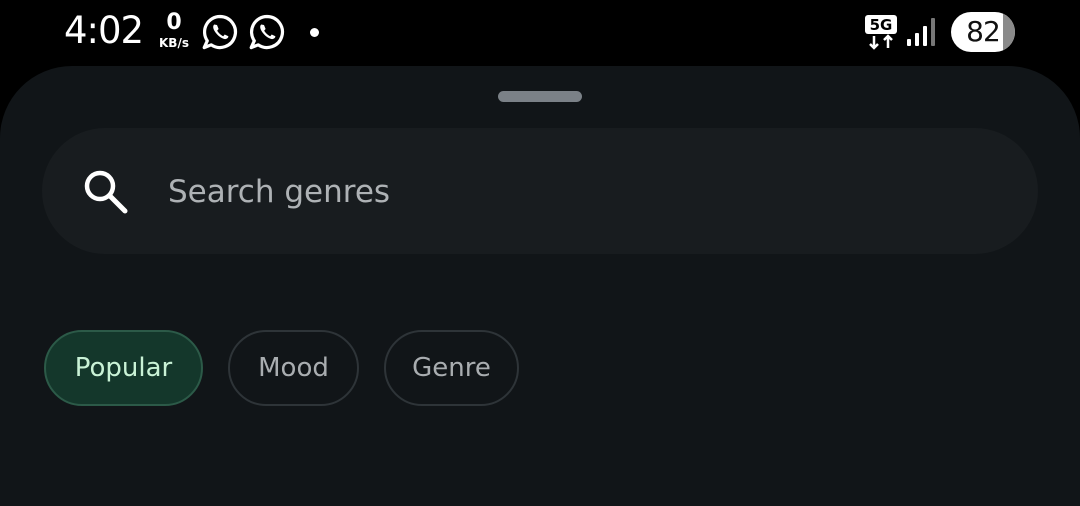  I want to click on network-5g-icon: 5G, so click(881, 32).